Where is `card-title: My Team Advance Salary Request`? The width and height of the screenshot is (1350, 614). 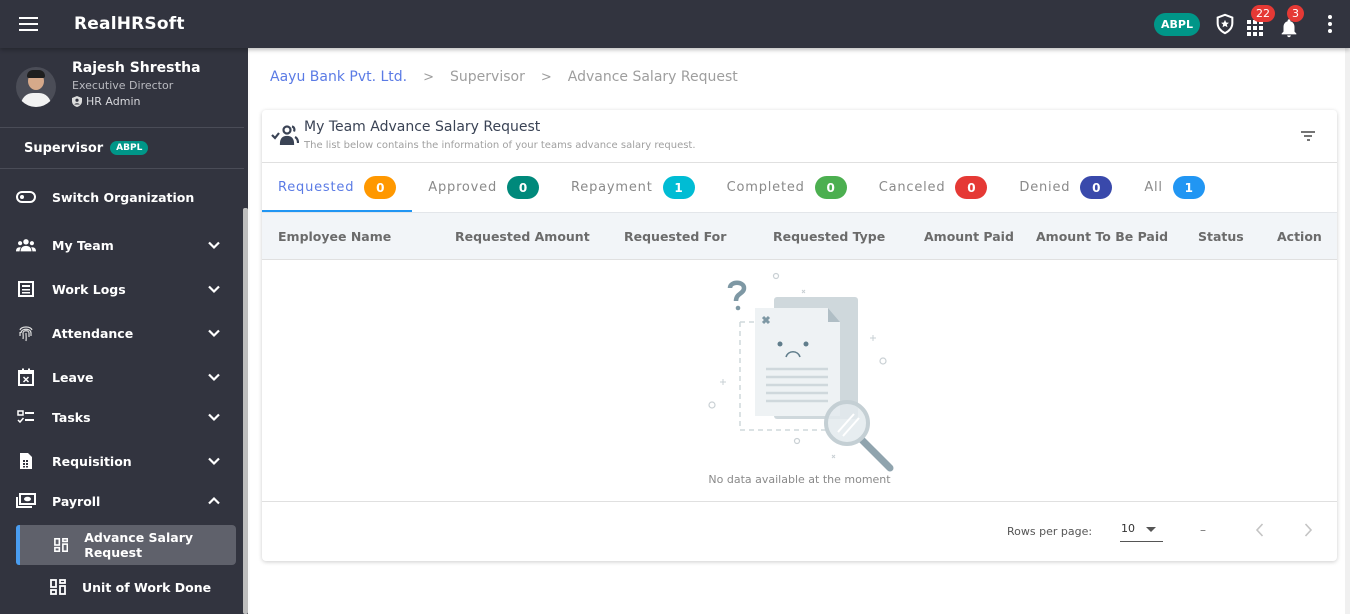
card-title: My Team Advance Salary Request is located at coordinates (422, 127).